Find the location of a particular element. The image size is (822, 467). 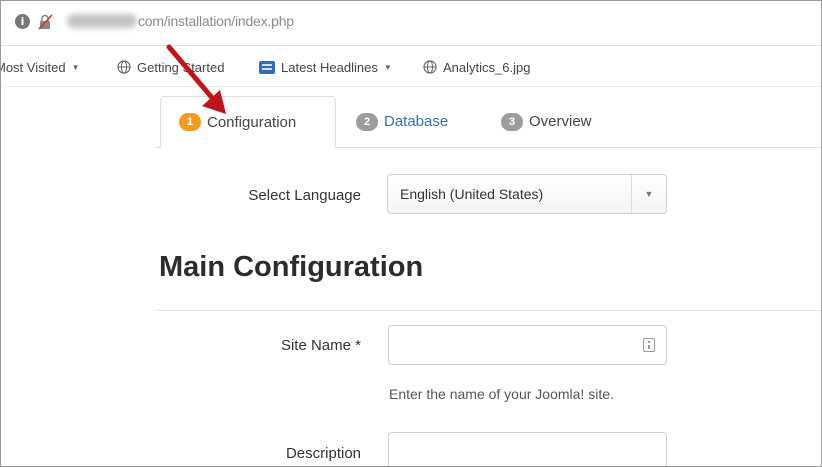

bookmark-getting-started: Getting Started is located at coordinates (170, 67).